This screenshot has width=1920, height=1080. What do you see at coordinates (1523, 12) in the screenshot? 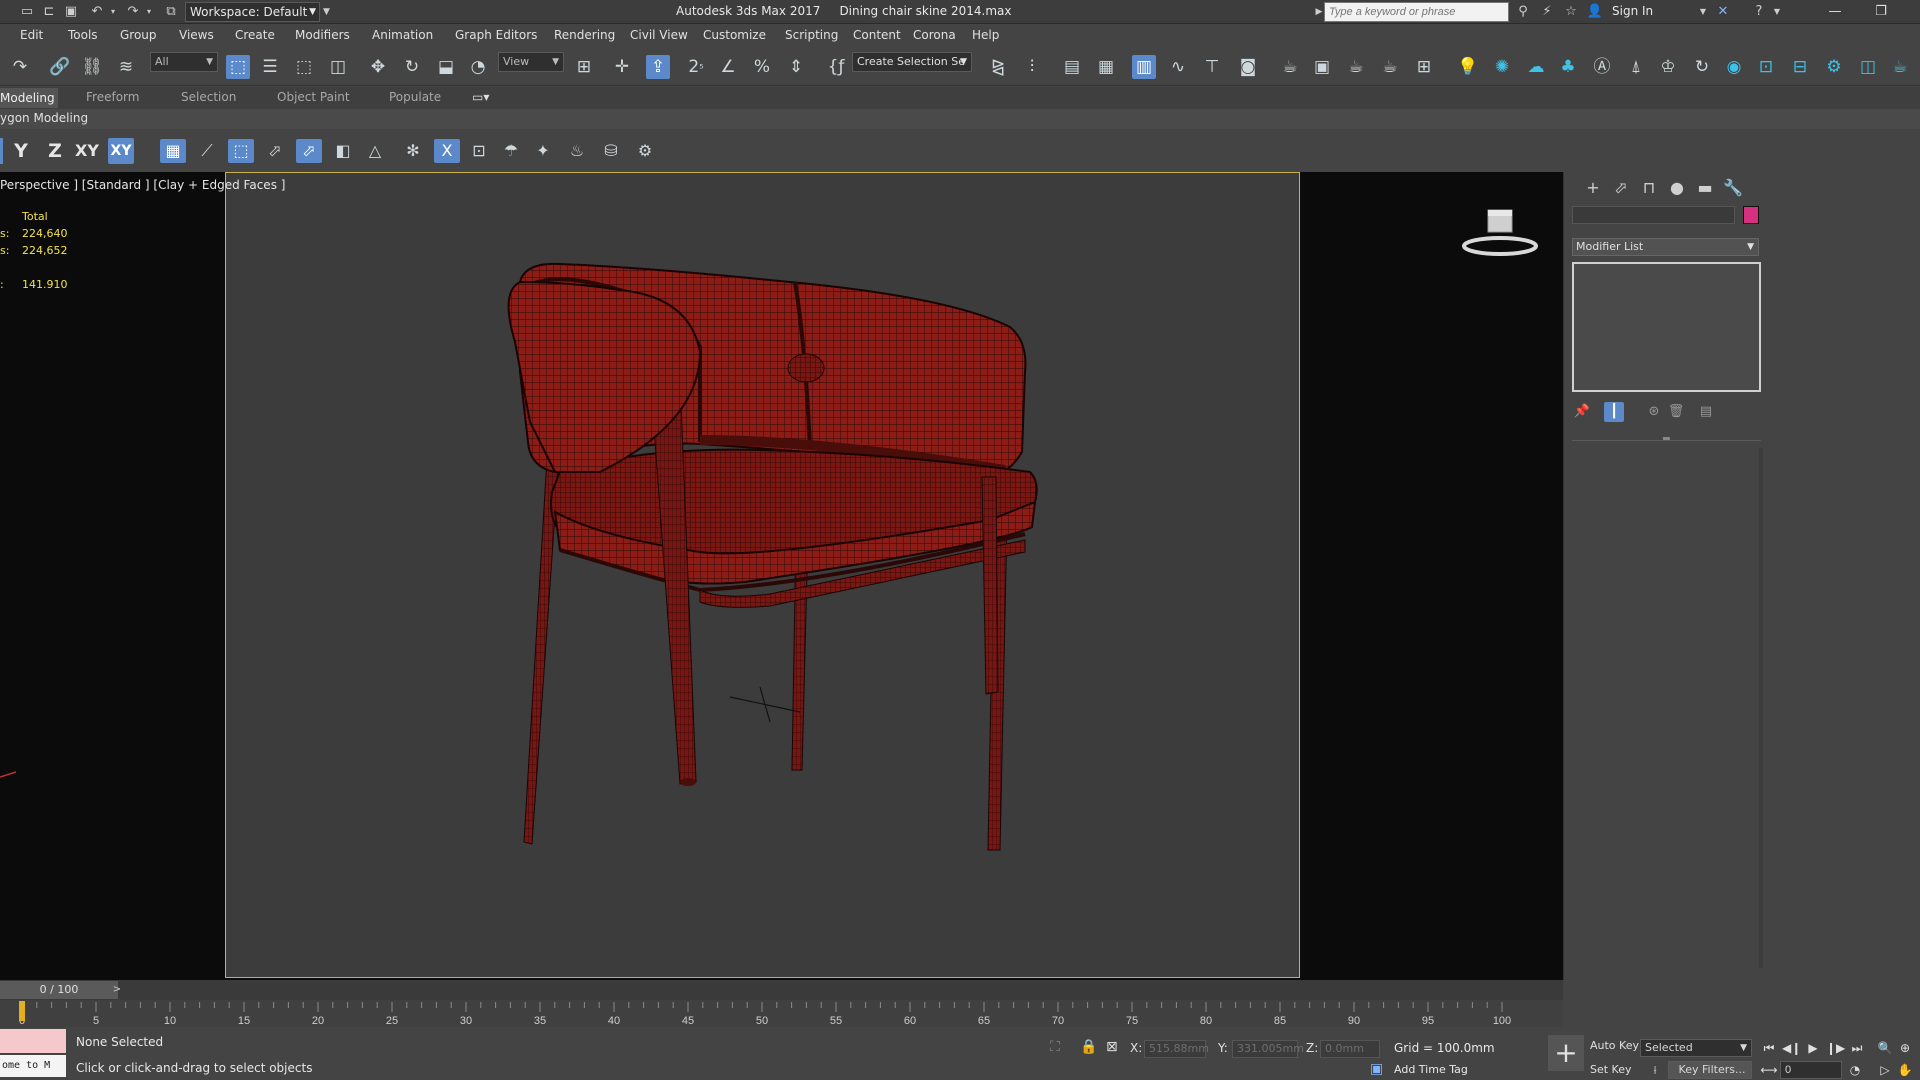
I see `binoculars-icon: ⚲` at bounding box center [1523, 12].